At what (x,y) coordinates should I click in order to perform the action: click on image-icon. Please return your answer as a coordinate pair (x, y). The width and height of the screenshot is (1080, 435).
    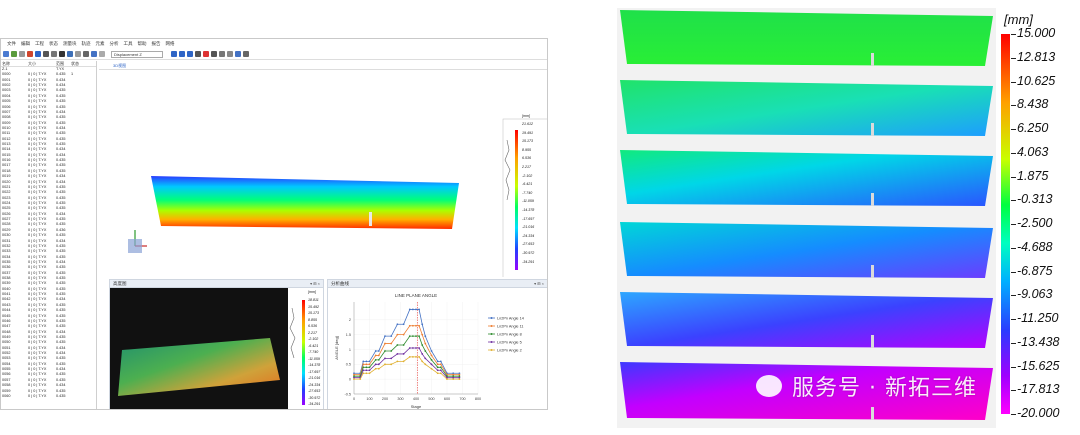
    Looking at the image, I should click on (102, 54).